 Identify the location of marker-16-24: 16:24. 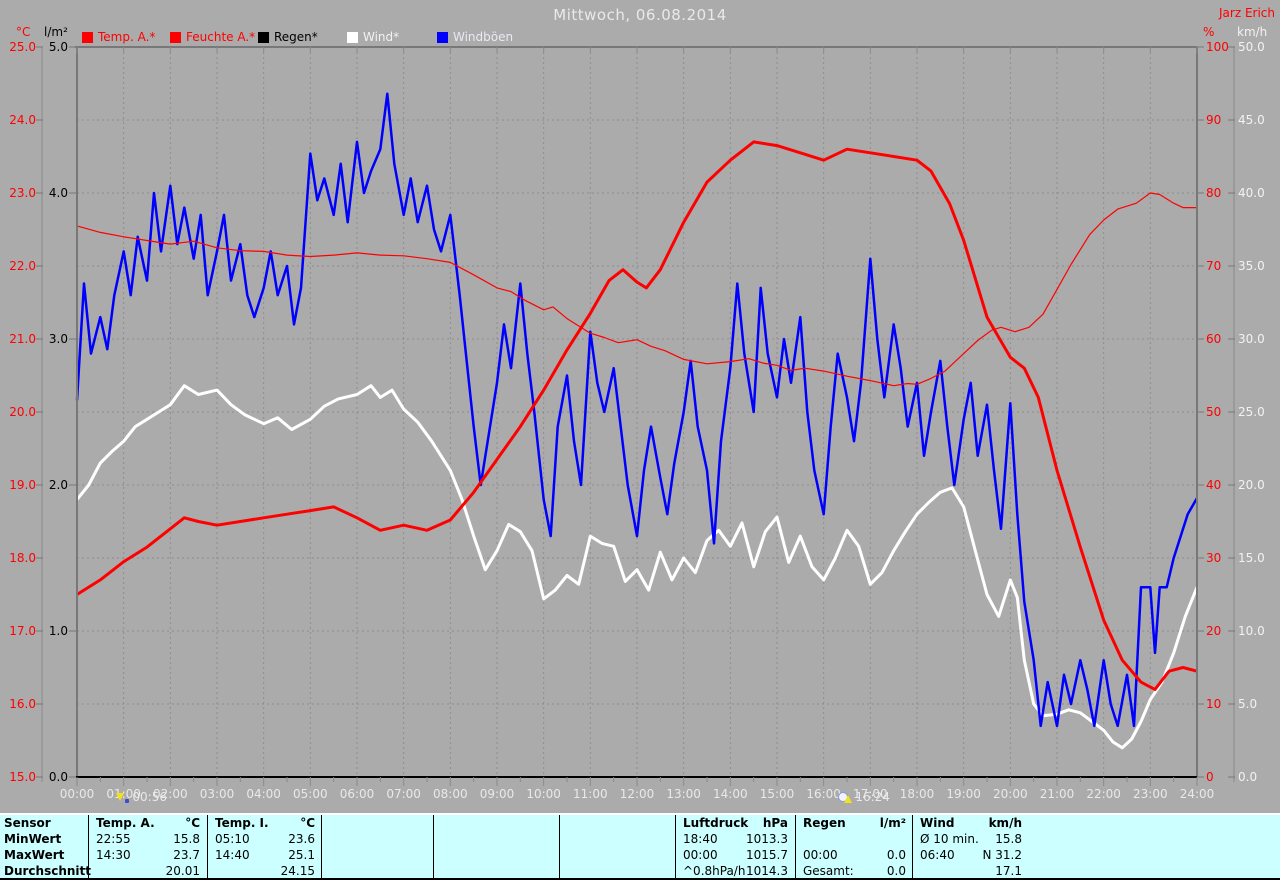
(864, 797).